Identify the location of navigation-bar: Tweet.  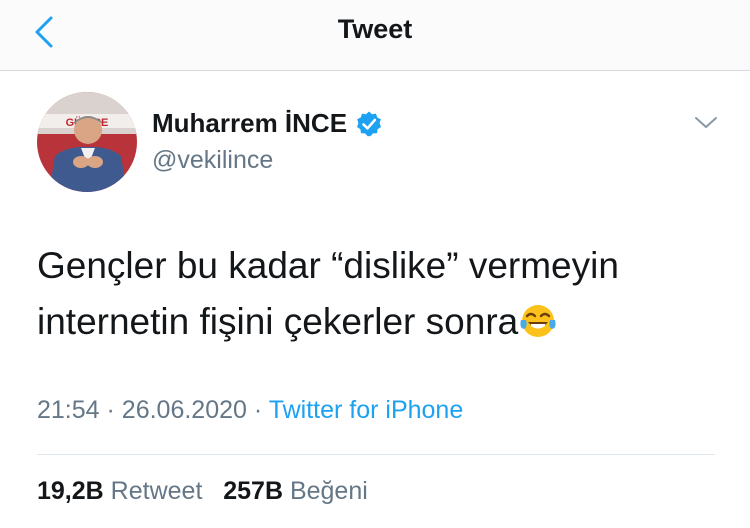
(375, 35).